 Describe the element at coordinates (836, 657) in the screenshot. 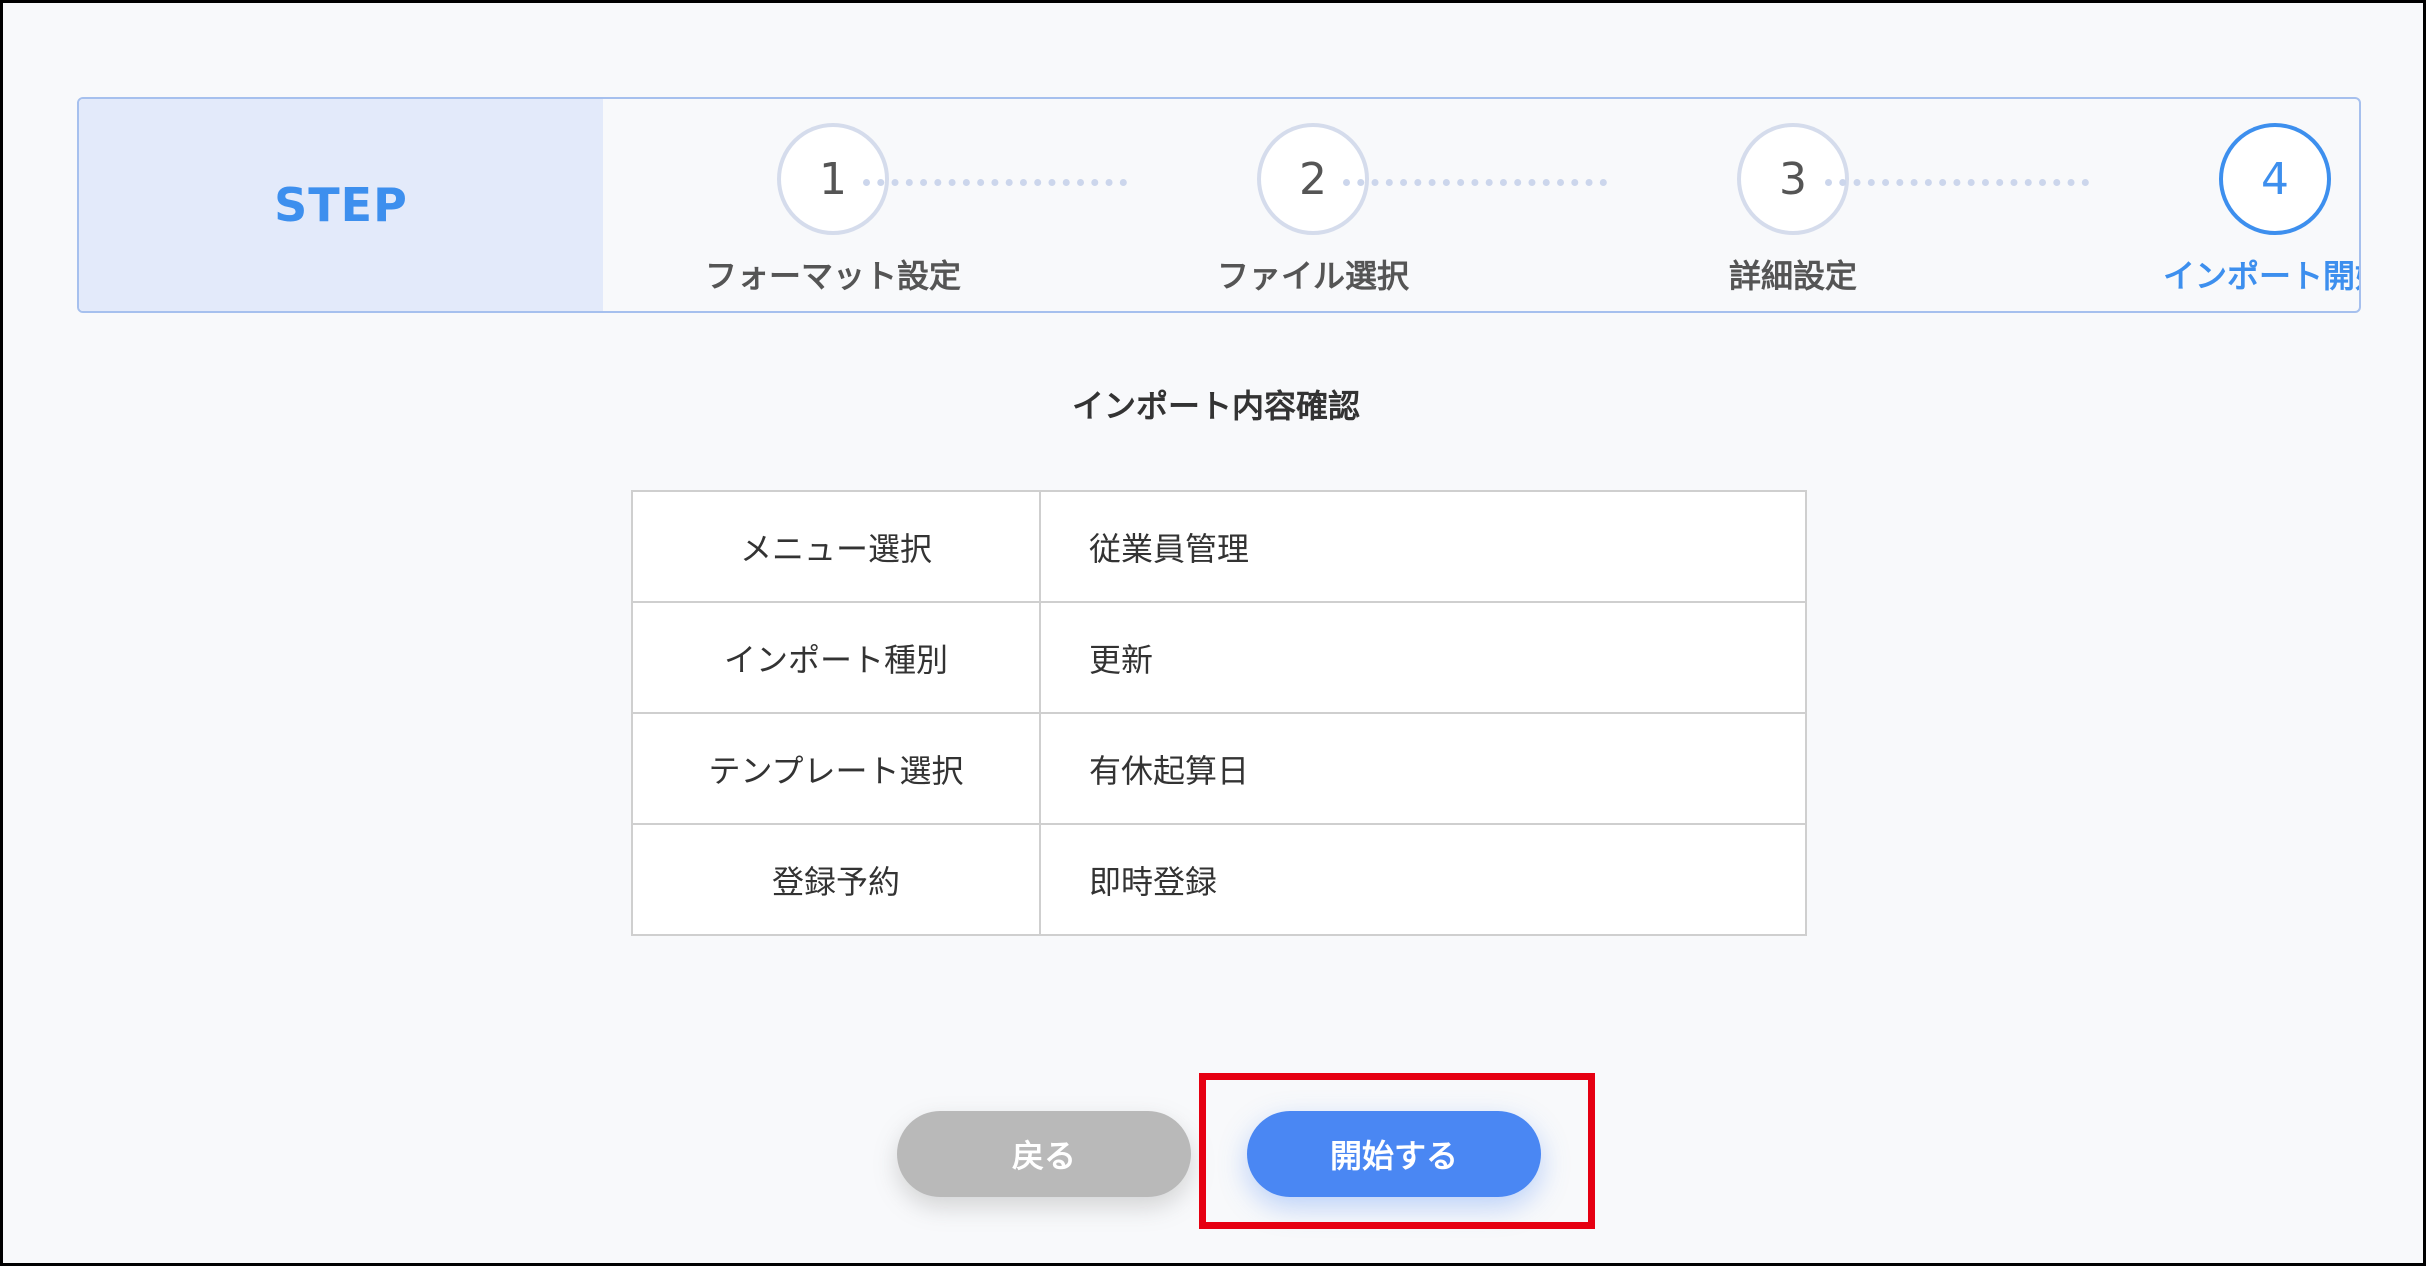

I see `row-label: インポート種別` at that location.